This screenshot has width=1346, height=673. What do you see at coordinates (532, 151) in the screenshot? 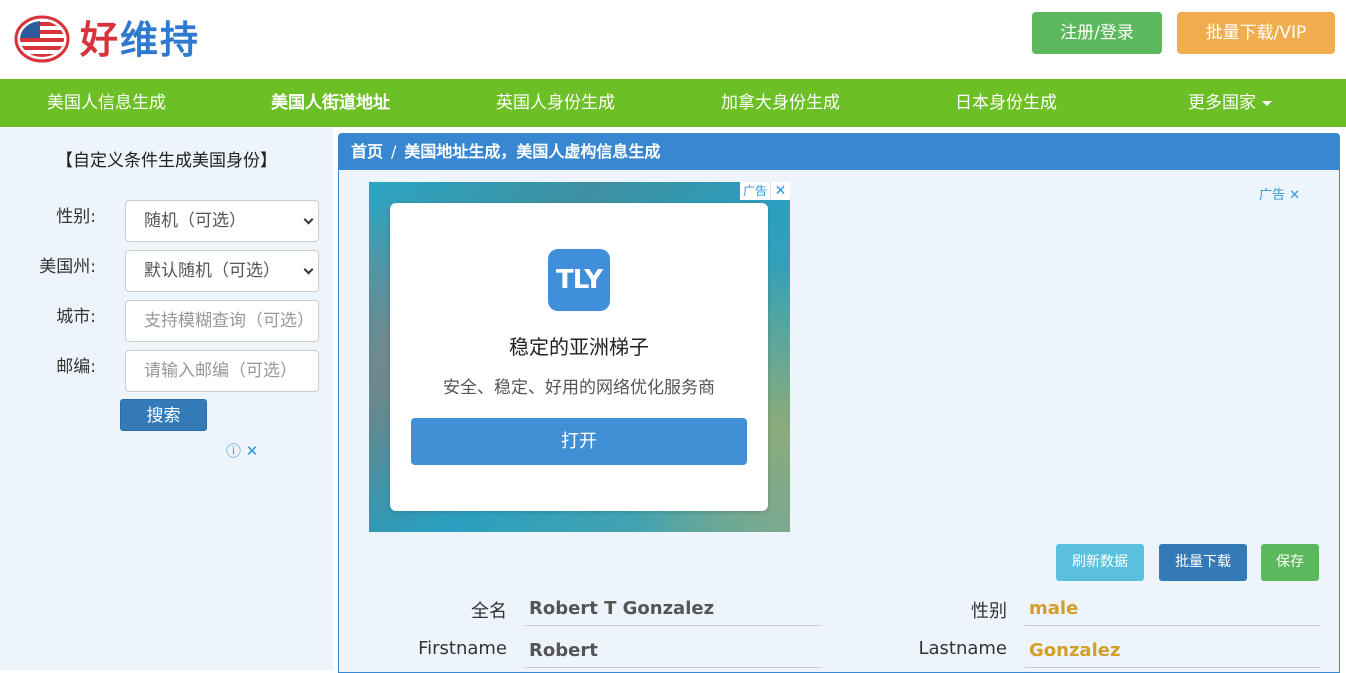
I see `breadcrumb-current: 美国地址生成，美国人虚构信息生成` at bounding box center [532, 151].